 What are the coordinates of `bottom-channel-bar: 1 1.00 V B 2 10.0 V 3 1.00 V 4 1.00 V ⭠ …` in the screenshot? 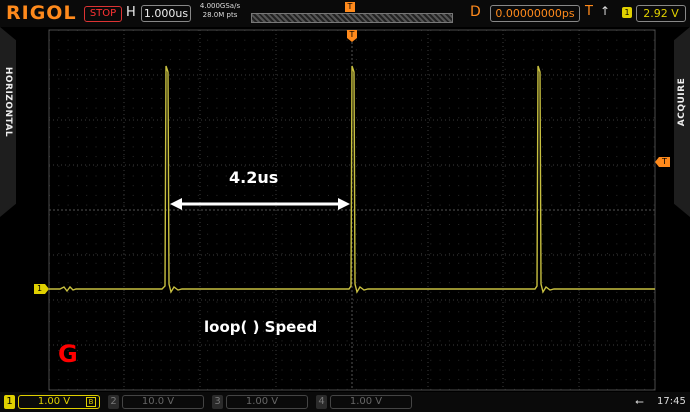 It's located at (345, 402).